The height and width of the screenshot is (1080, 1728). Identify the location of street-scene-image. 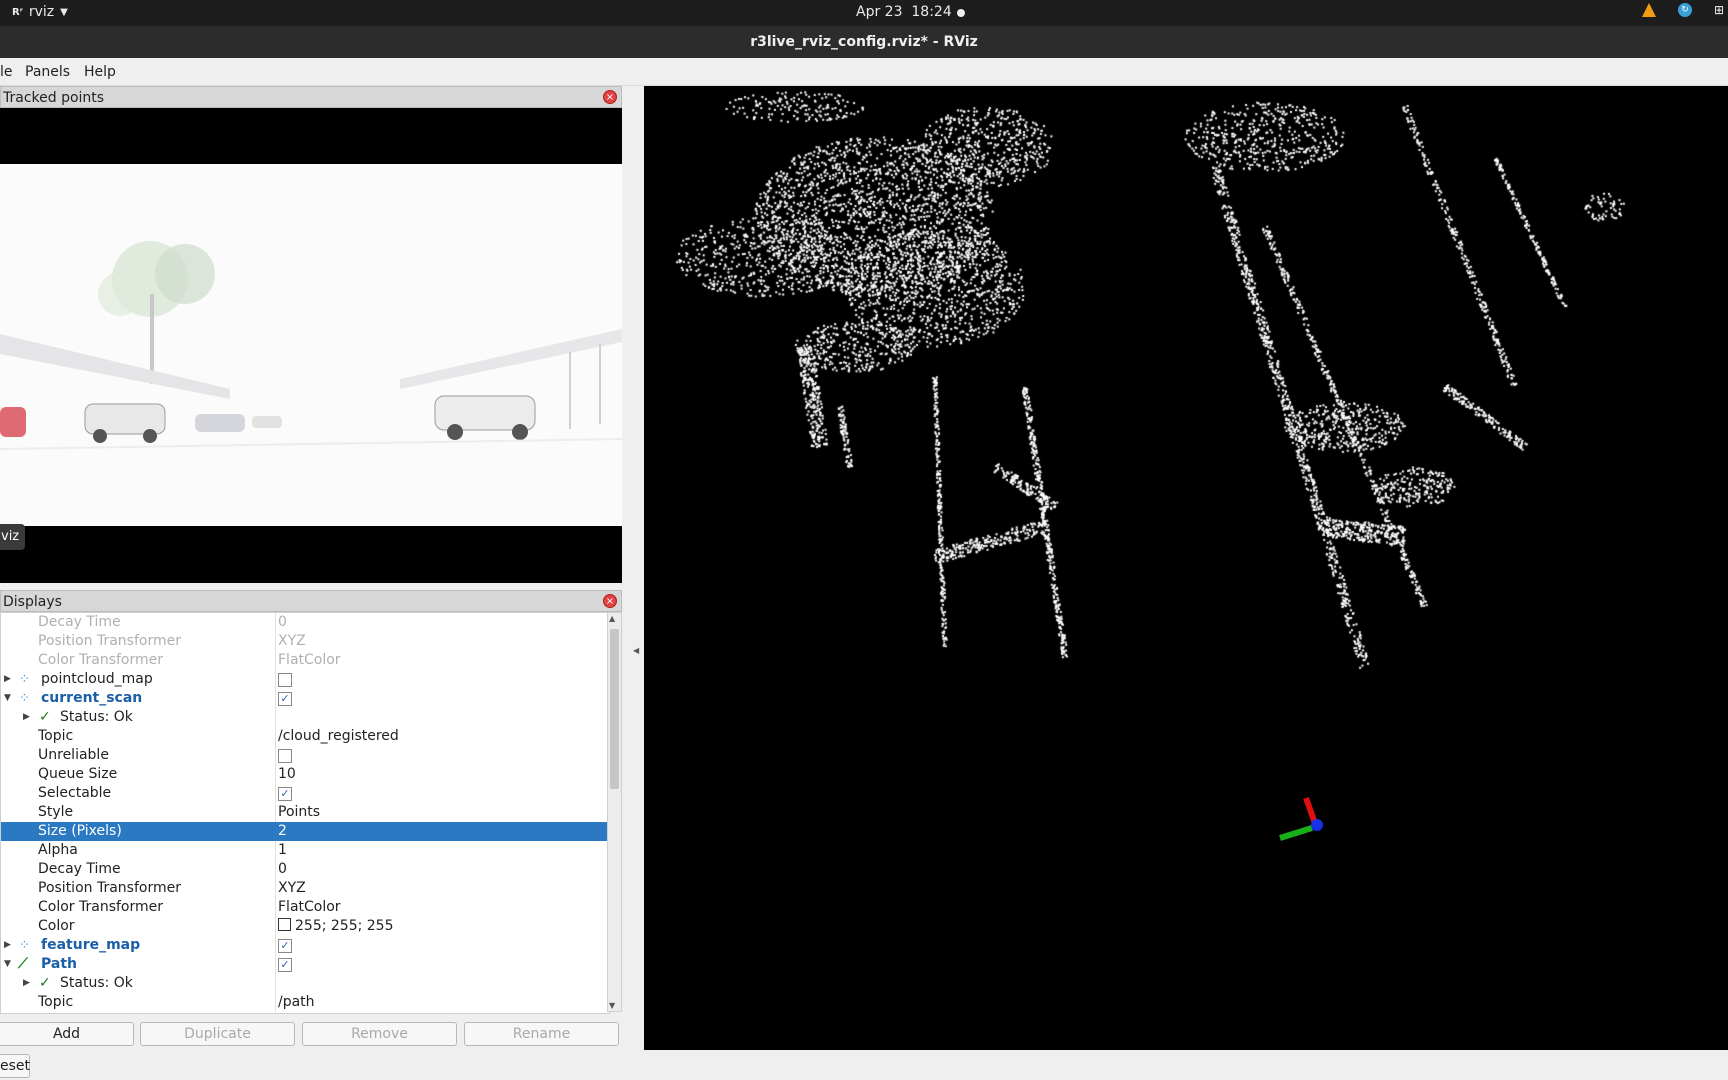
(311, 345).